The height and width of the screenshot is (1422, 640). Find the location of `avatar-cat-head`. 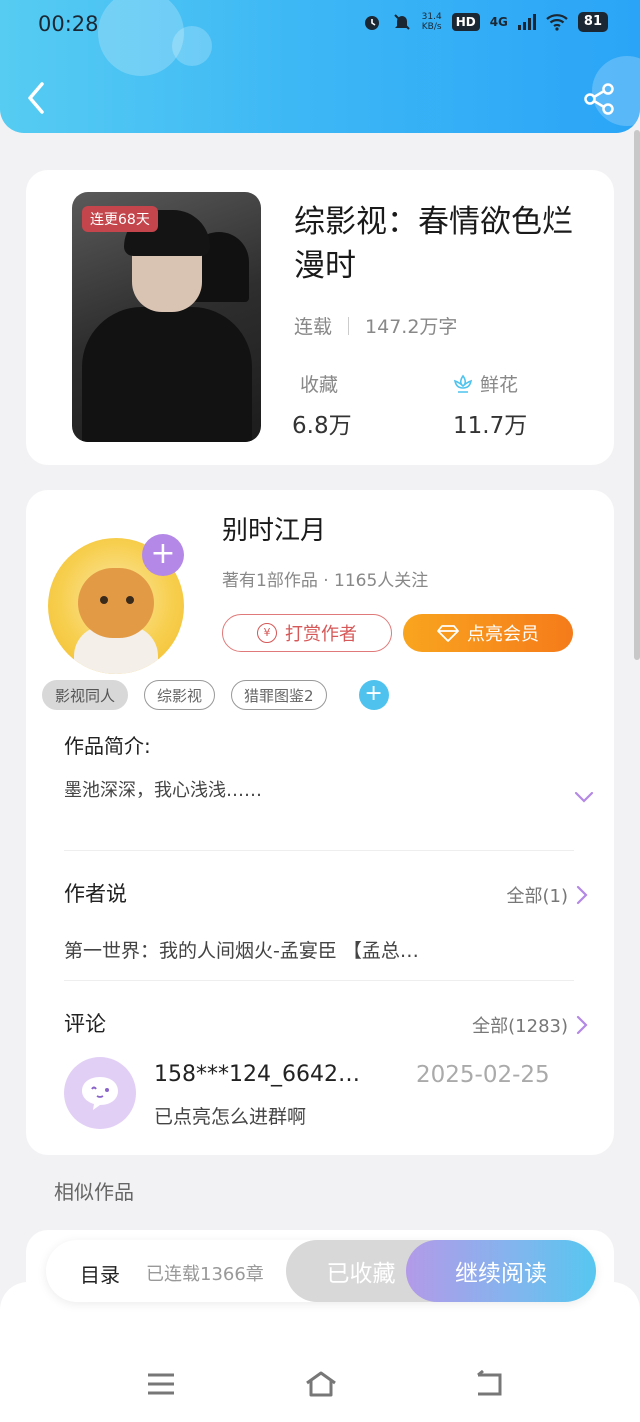

avatar-cat-head is located at coordinates (116, 603).